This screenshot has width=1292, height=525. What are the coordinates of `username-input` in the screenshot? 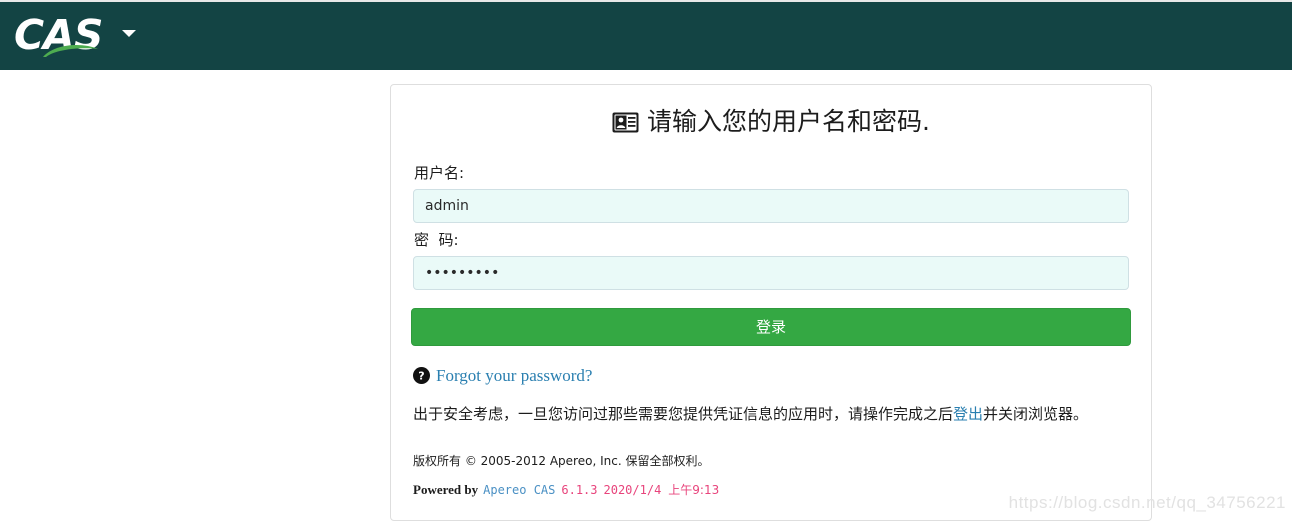 It's located at (771, 206).